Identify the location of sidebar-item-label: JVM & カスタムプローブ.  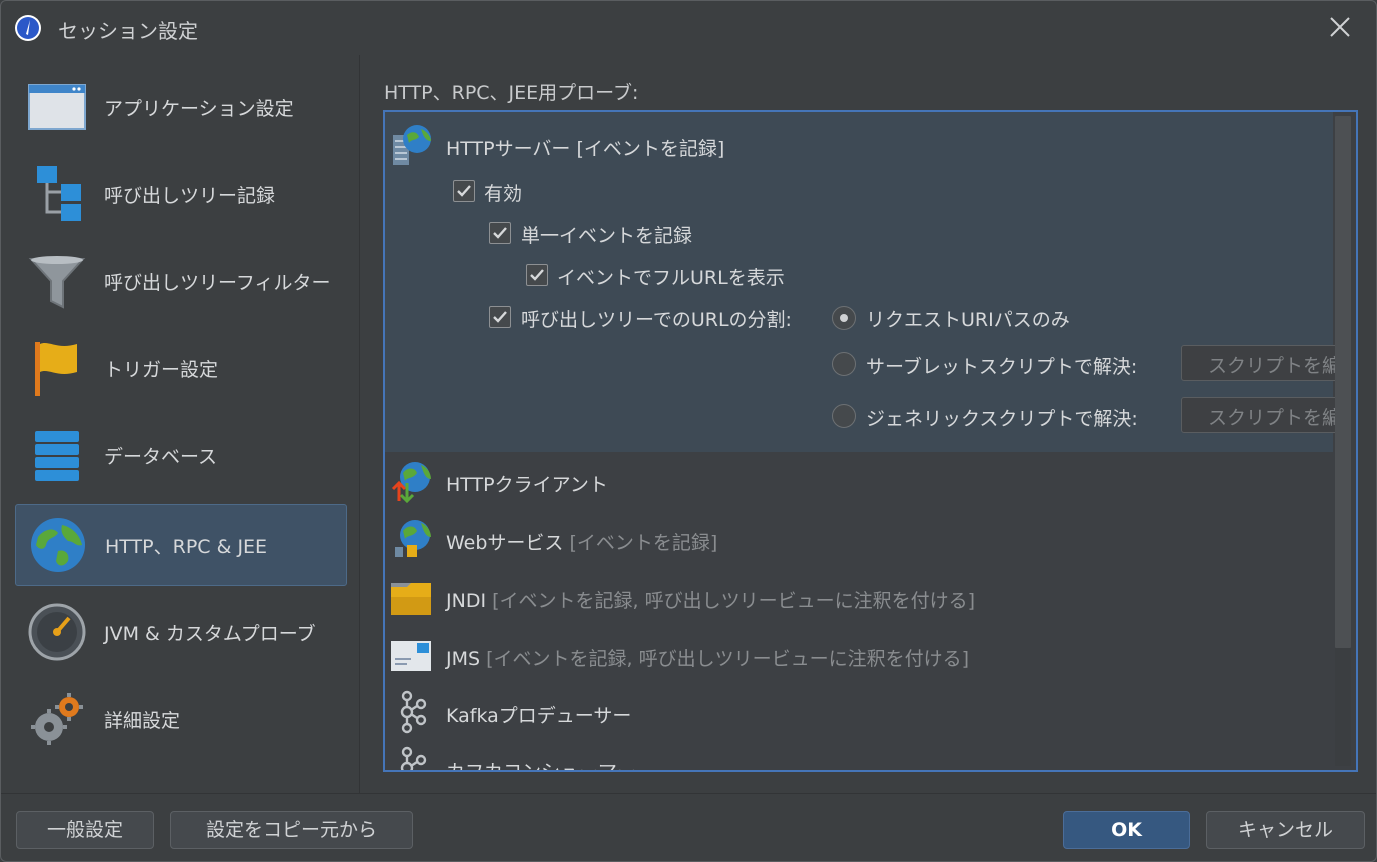
(210, 634).